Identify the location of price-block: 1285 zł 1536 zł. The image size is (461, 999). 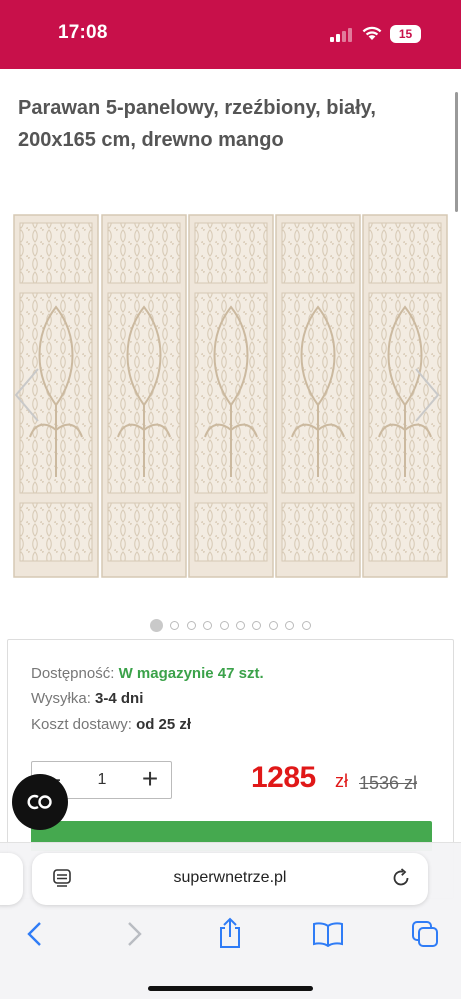
(339, 781).